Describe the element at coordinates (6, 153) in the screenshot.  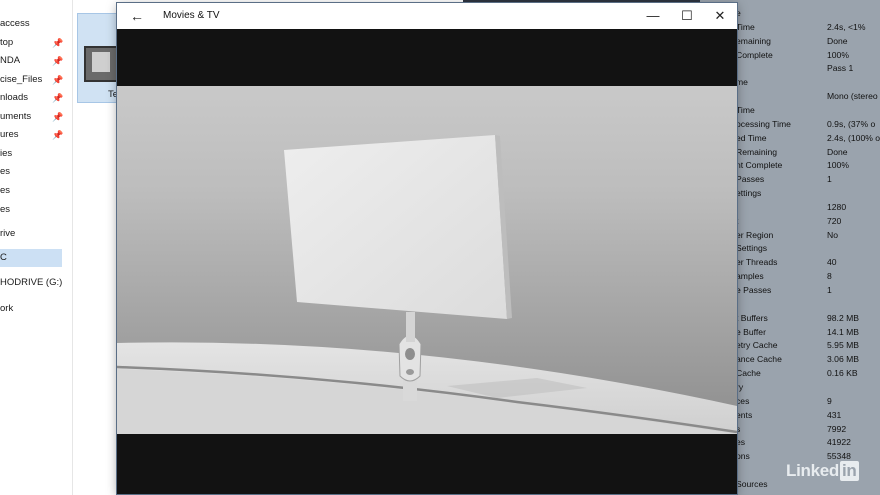
I see `nav-item-label: ies` at that location.